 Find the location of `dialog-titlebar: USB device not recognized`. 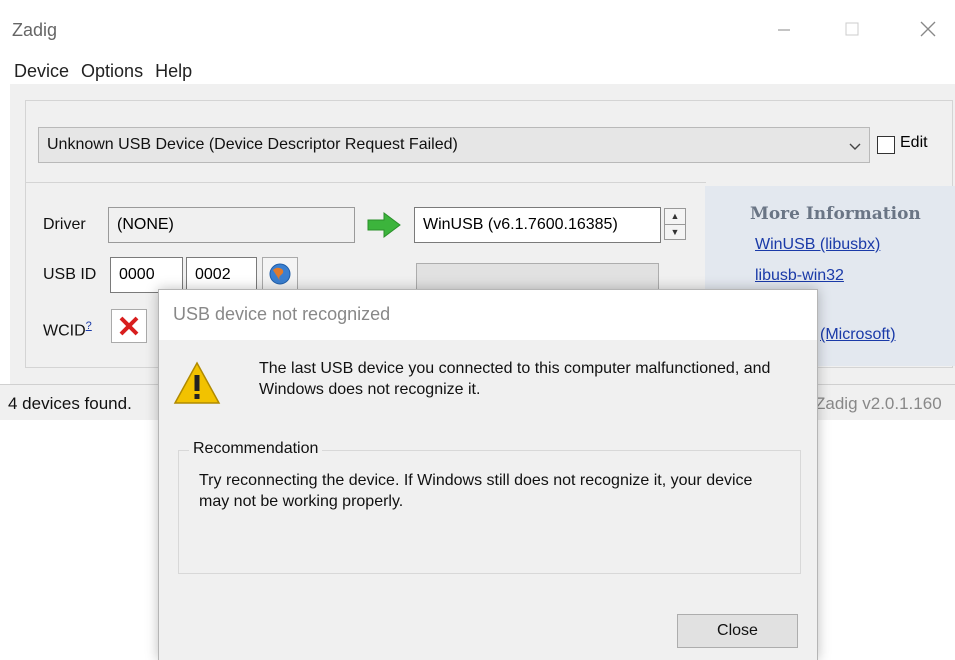

dialog-titlebar: USB device not recognized is located at coordinates (488, 315).